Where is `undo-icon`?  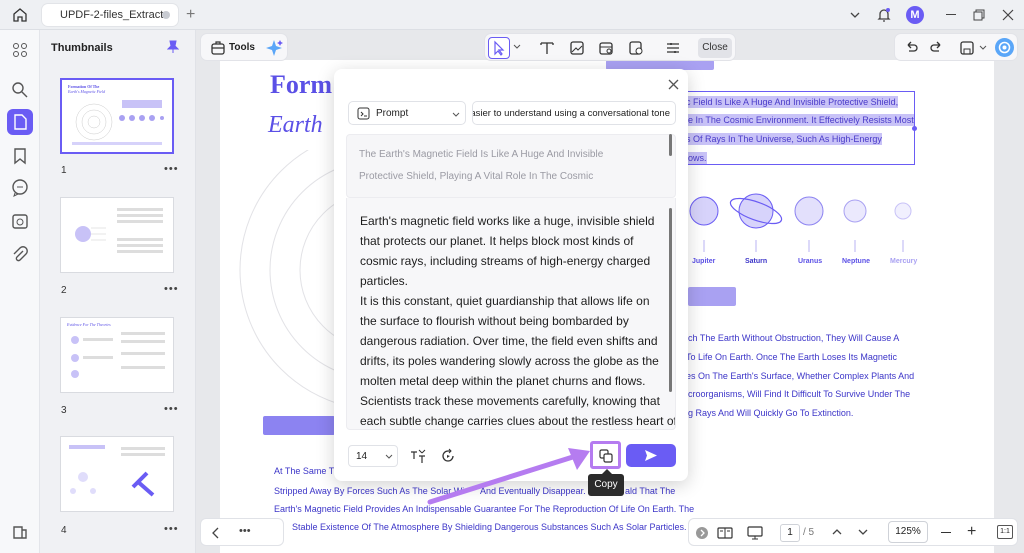
undo-icon is located at coordinates (911, 48).